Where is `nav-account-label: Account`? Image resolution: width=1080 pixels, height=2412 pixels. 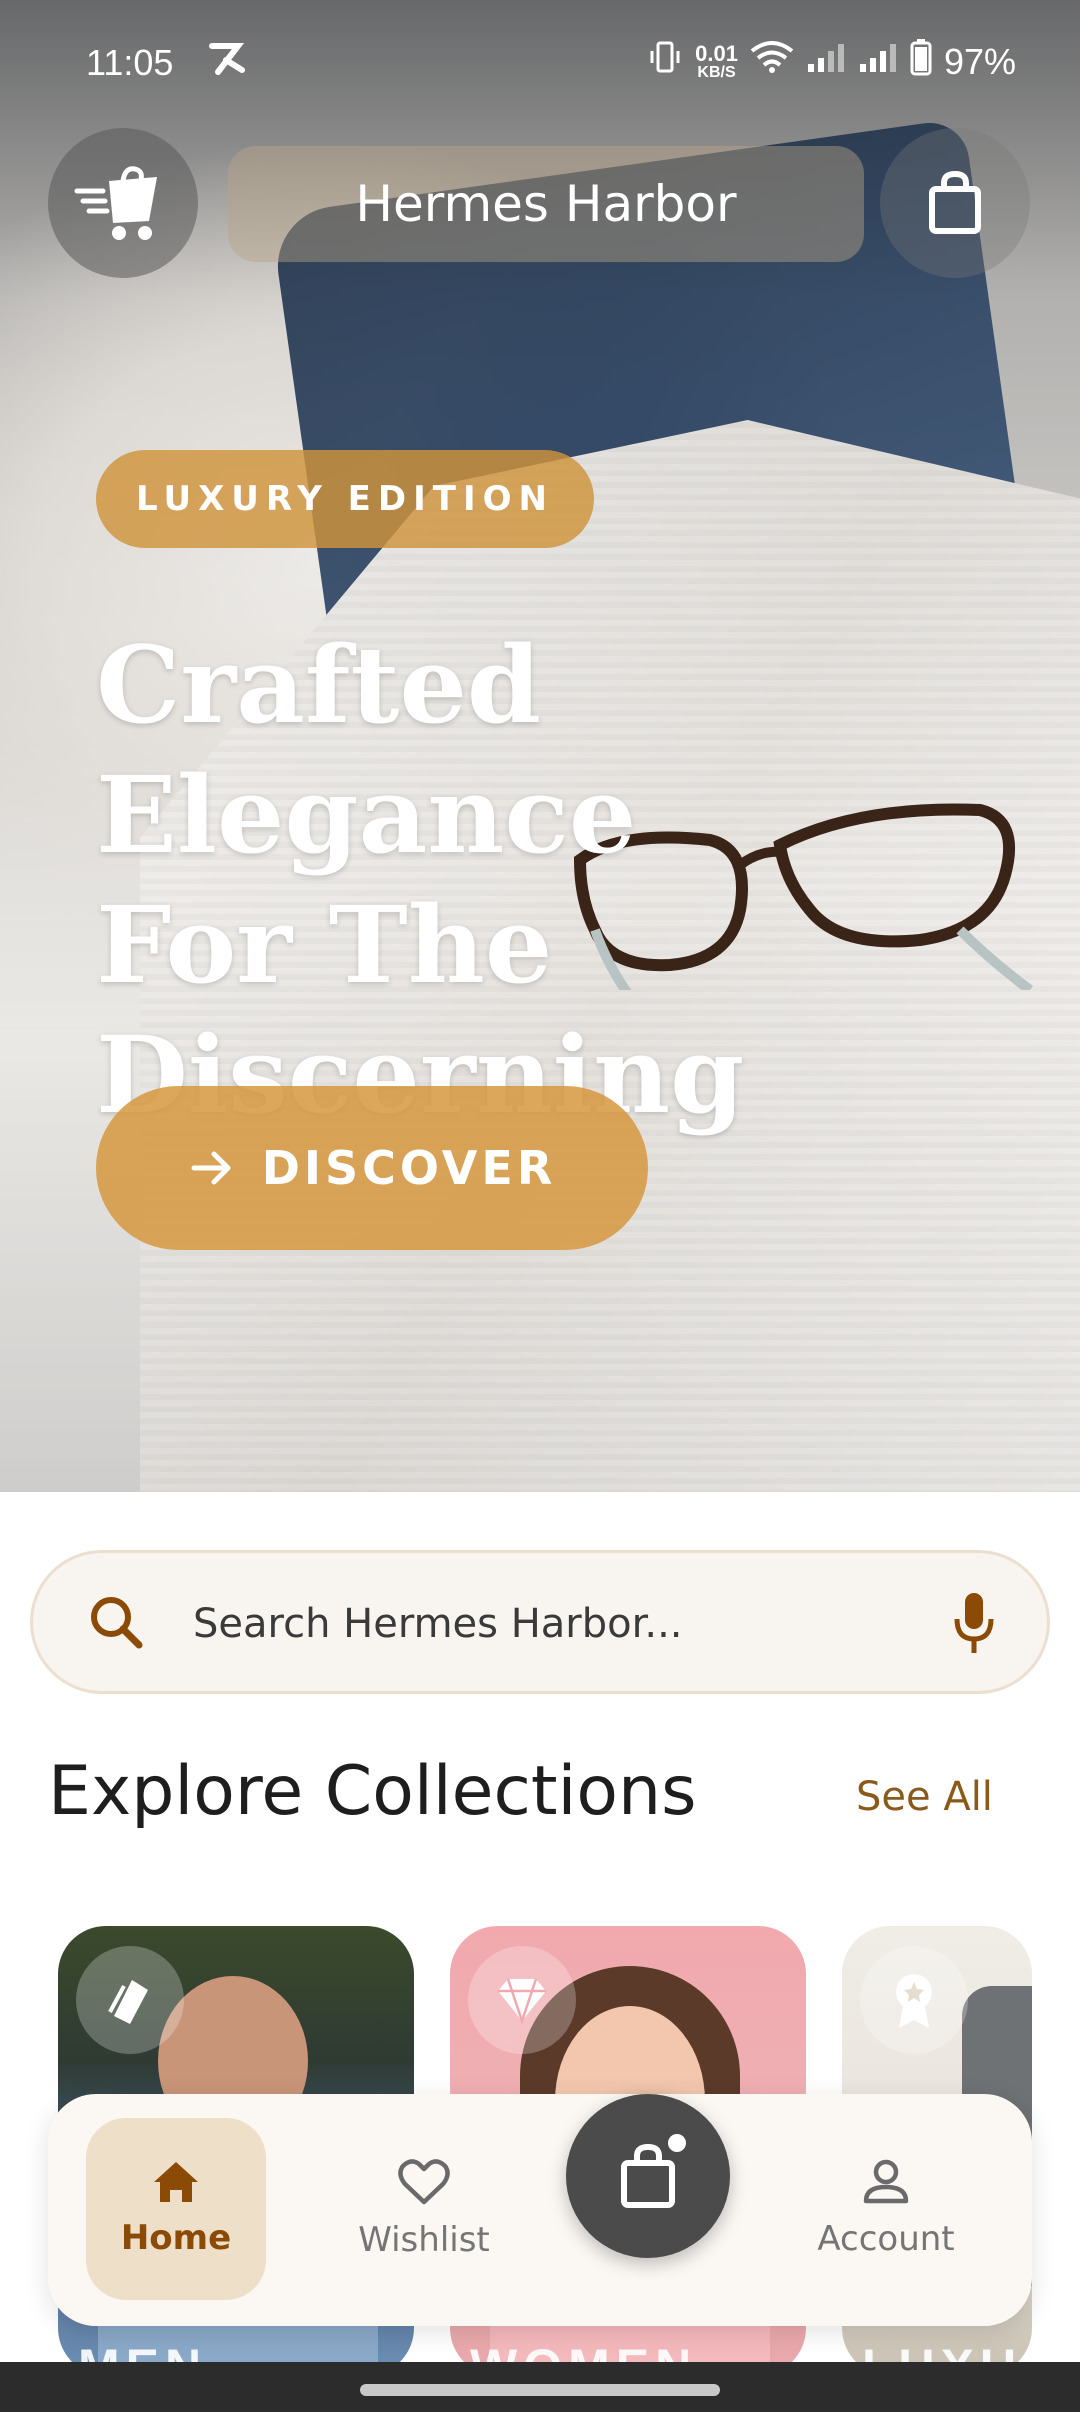 nav-account-label: Account is located at coordinates (886, 2239).